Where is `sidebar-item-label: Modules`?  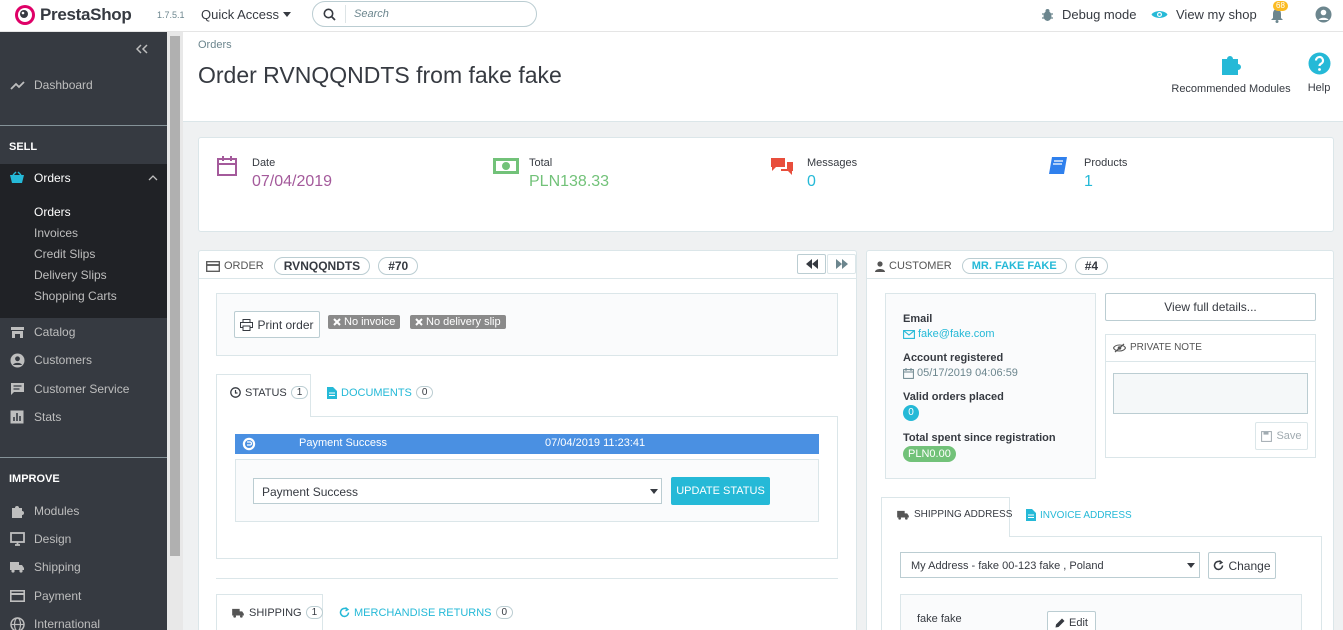
sidebar-item-label: Modules is located at coordinates (57, 511).